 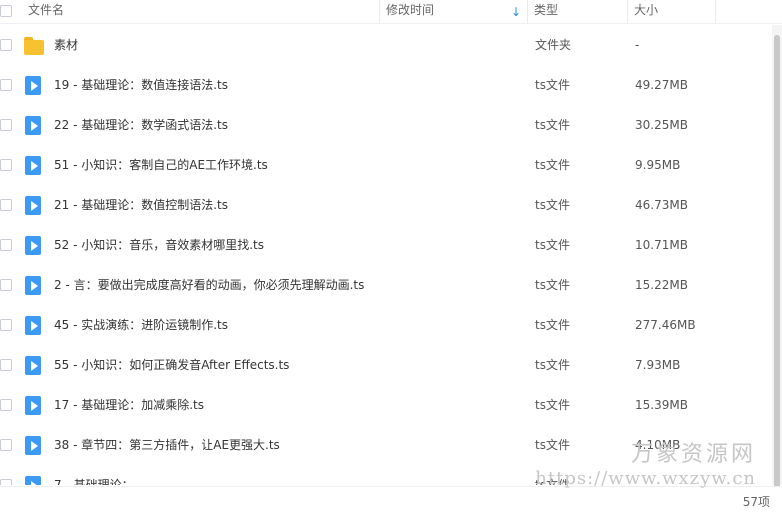 What do you see at coordinates (553, 45) in the screenshot?
I see `file-type: 文件夹` at bounding box center [553, 45].